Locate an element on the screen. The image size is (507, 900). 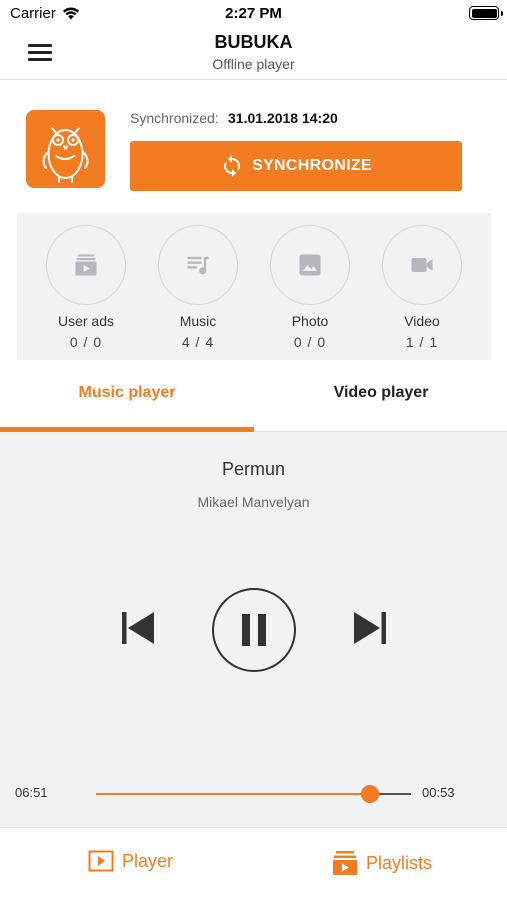
skip-next-icon is located at coordinates (370, 628).